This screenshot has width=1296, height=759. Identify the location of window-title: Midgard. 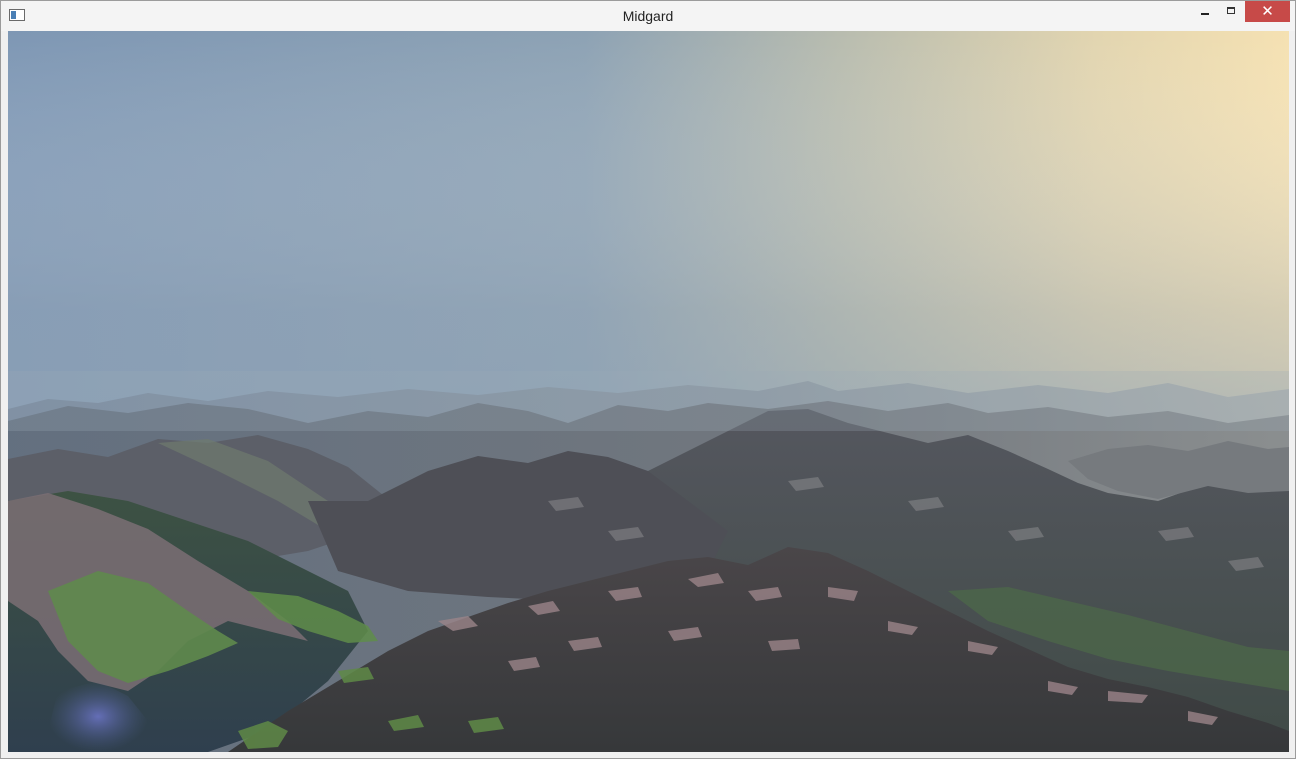
(648, 16).